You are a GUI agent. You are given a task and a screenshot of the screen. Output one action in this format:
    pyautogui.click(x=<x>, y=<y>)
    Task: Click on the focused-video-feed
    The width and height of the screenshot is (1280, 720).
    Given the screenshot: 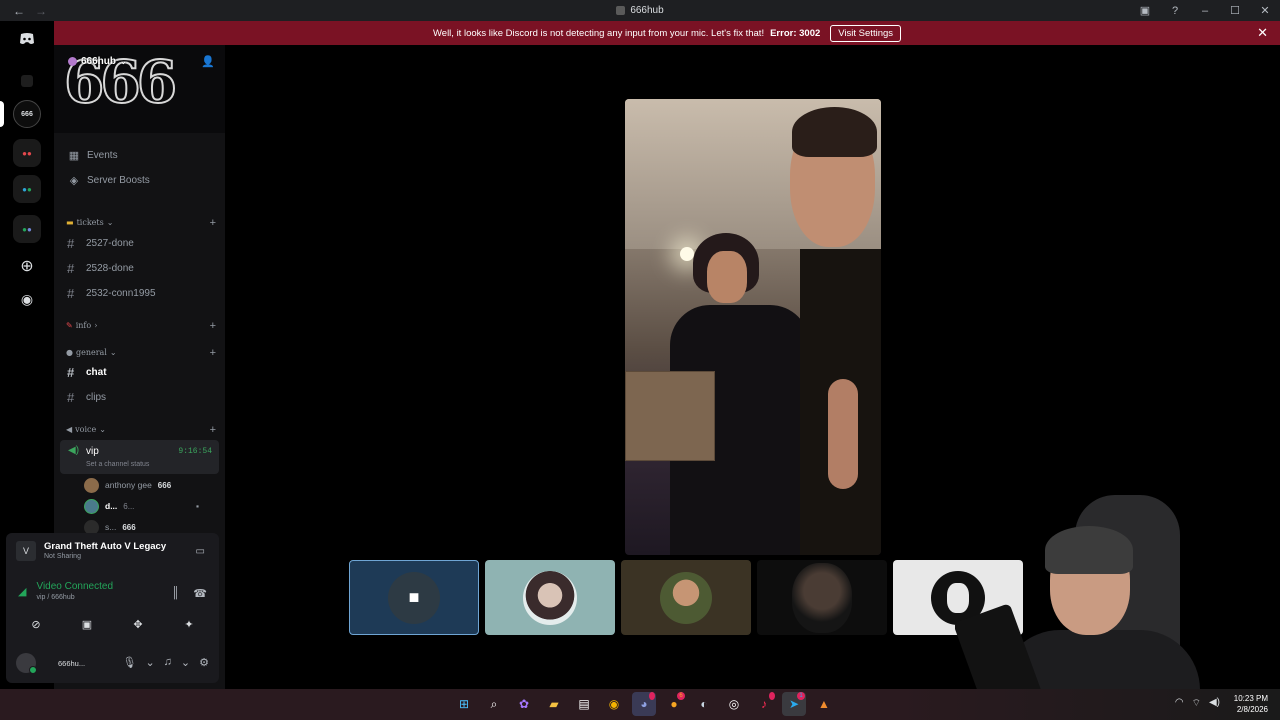 What is the action you would take?
    pyautogui.click(x=753, y=327)
    